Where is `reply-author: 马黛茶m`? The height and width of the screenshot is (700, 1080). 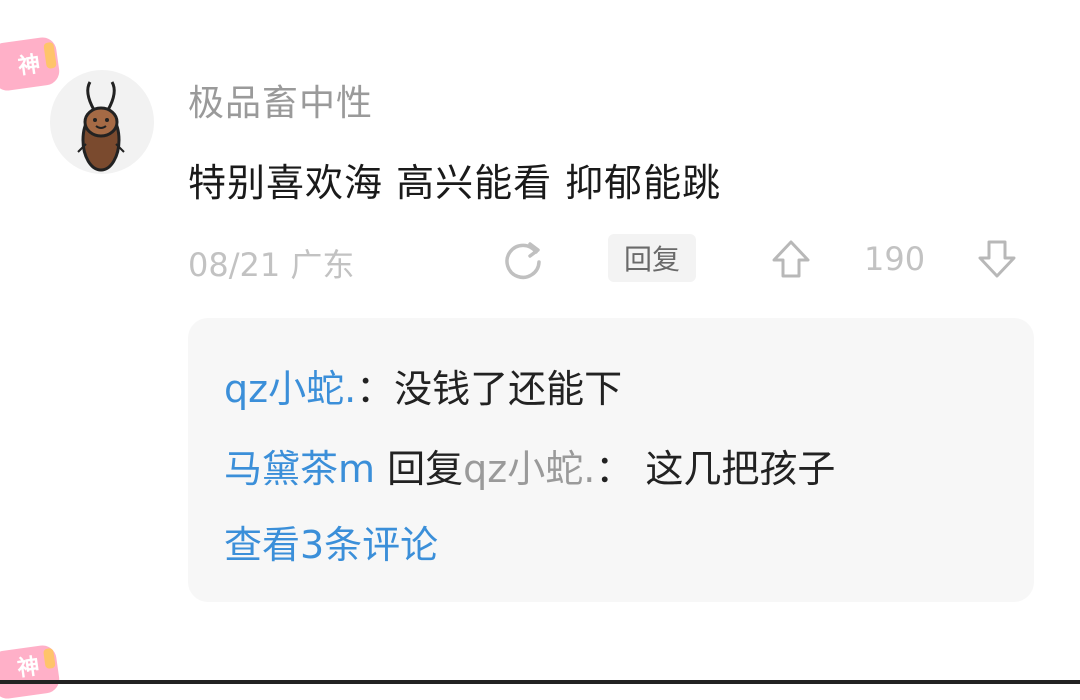 reply-author: 马黛茶m is located at coordinates (299, 469).